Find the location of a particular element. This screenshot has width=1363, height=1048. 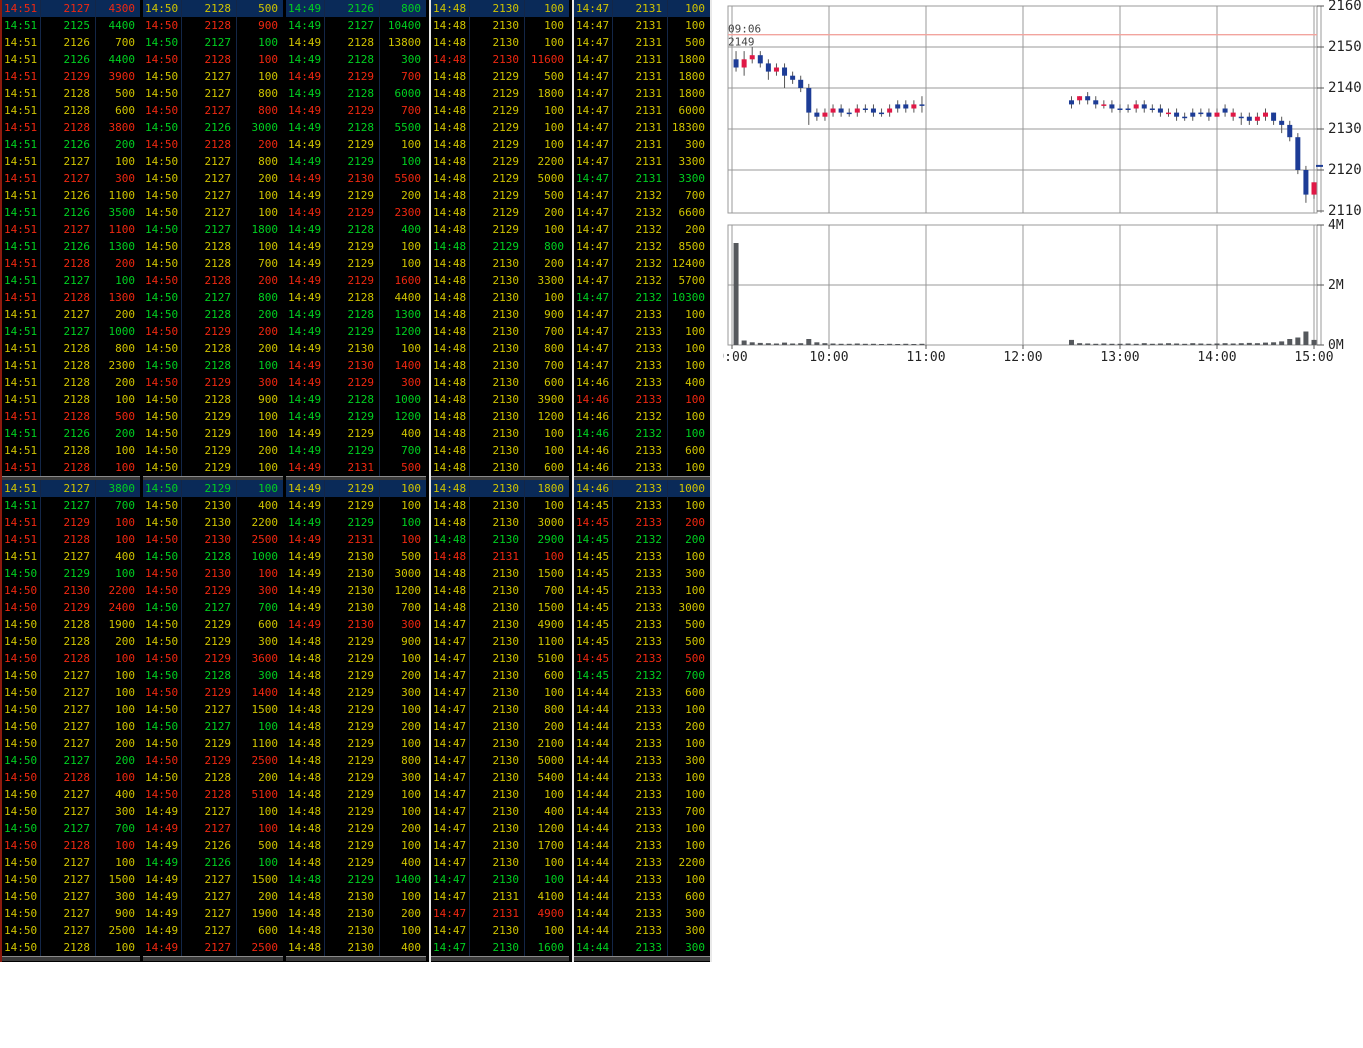

tape-row: 14:51 2127 300 is located at coordinates (71, 178).